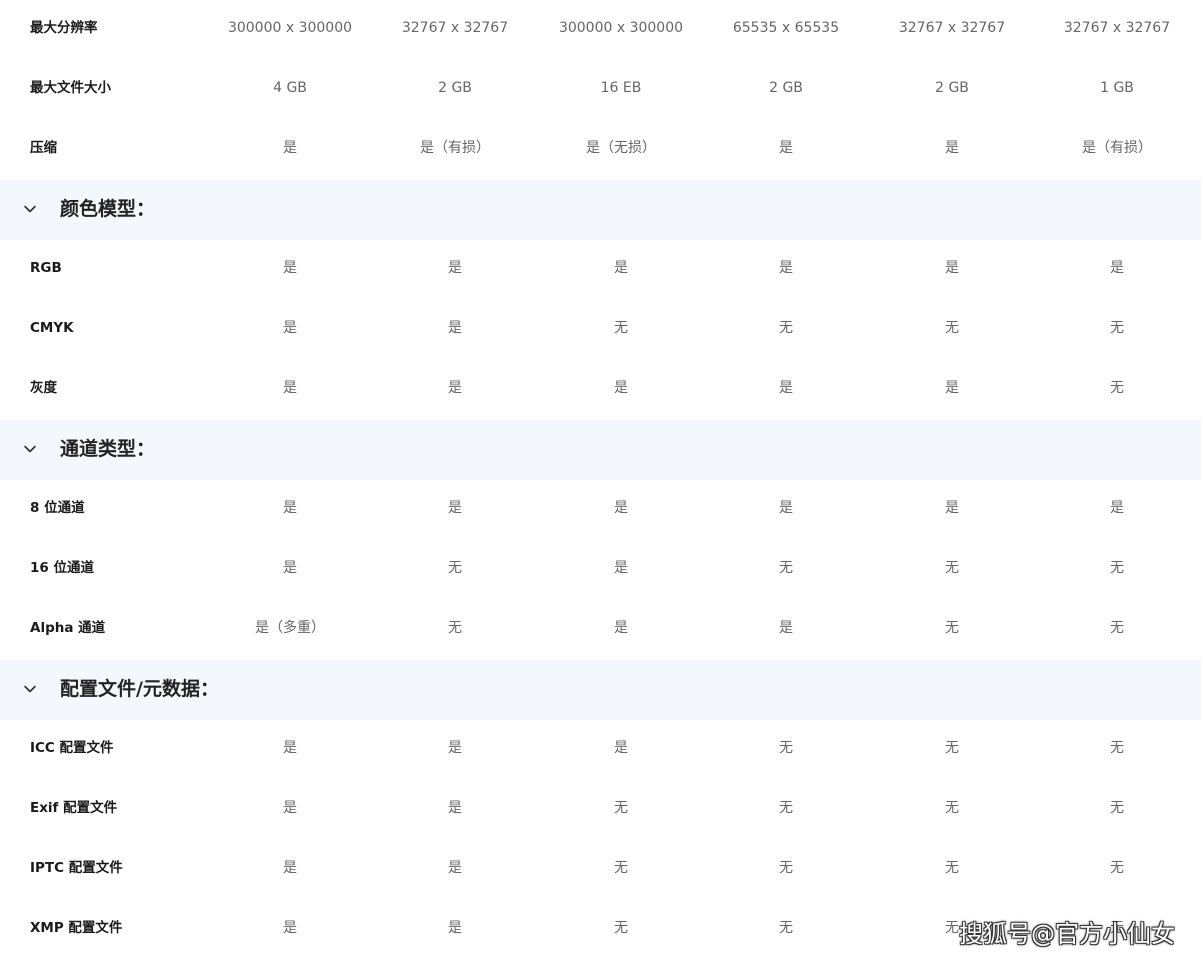 The width and height of the screenshot is (1201, 959). What do you see at coordinates (600, 390) in the screenshot?
I see `table-row: 灰度 是 是 是 是 是 无` at bounding box center [600, 390].